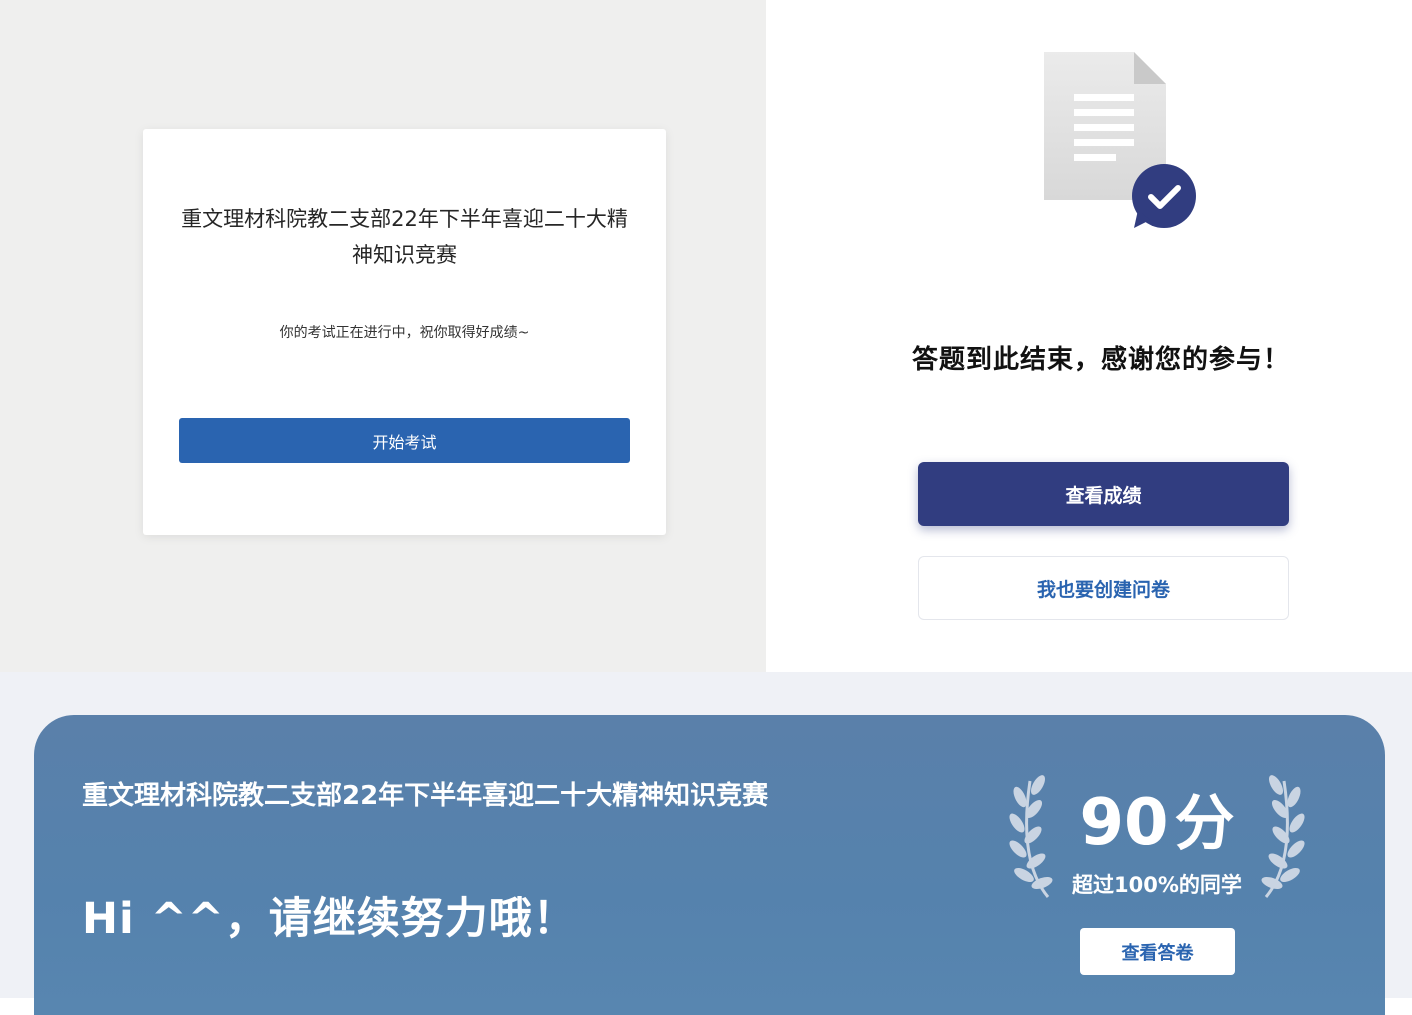  What do you see at coordinates (404, 237) in the screenshot?
I see `exam-title: 重文理材科院教二支部22年下半年喜迎二十大精神知识竞赛` at bounding box center [404, 237].